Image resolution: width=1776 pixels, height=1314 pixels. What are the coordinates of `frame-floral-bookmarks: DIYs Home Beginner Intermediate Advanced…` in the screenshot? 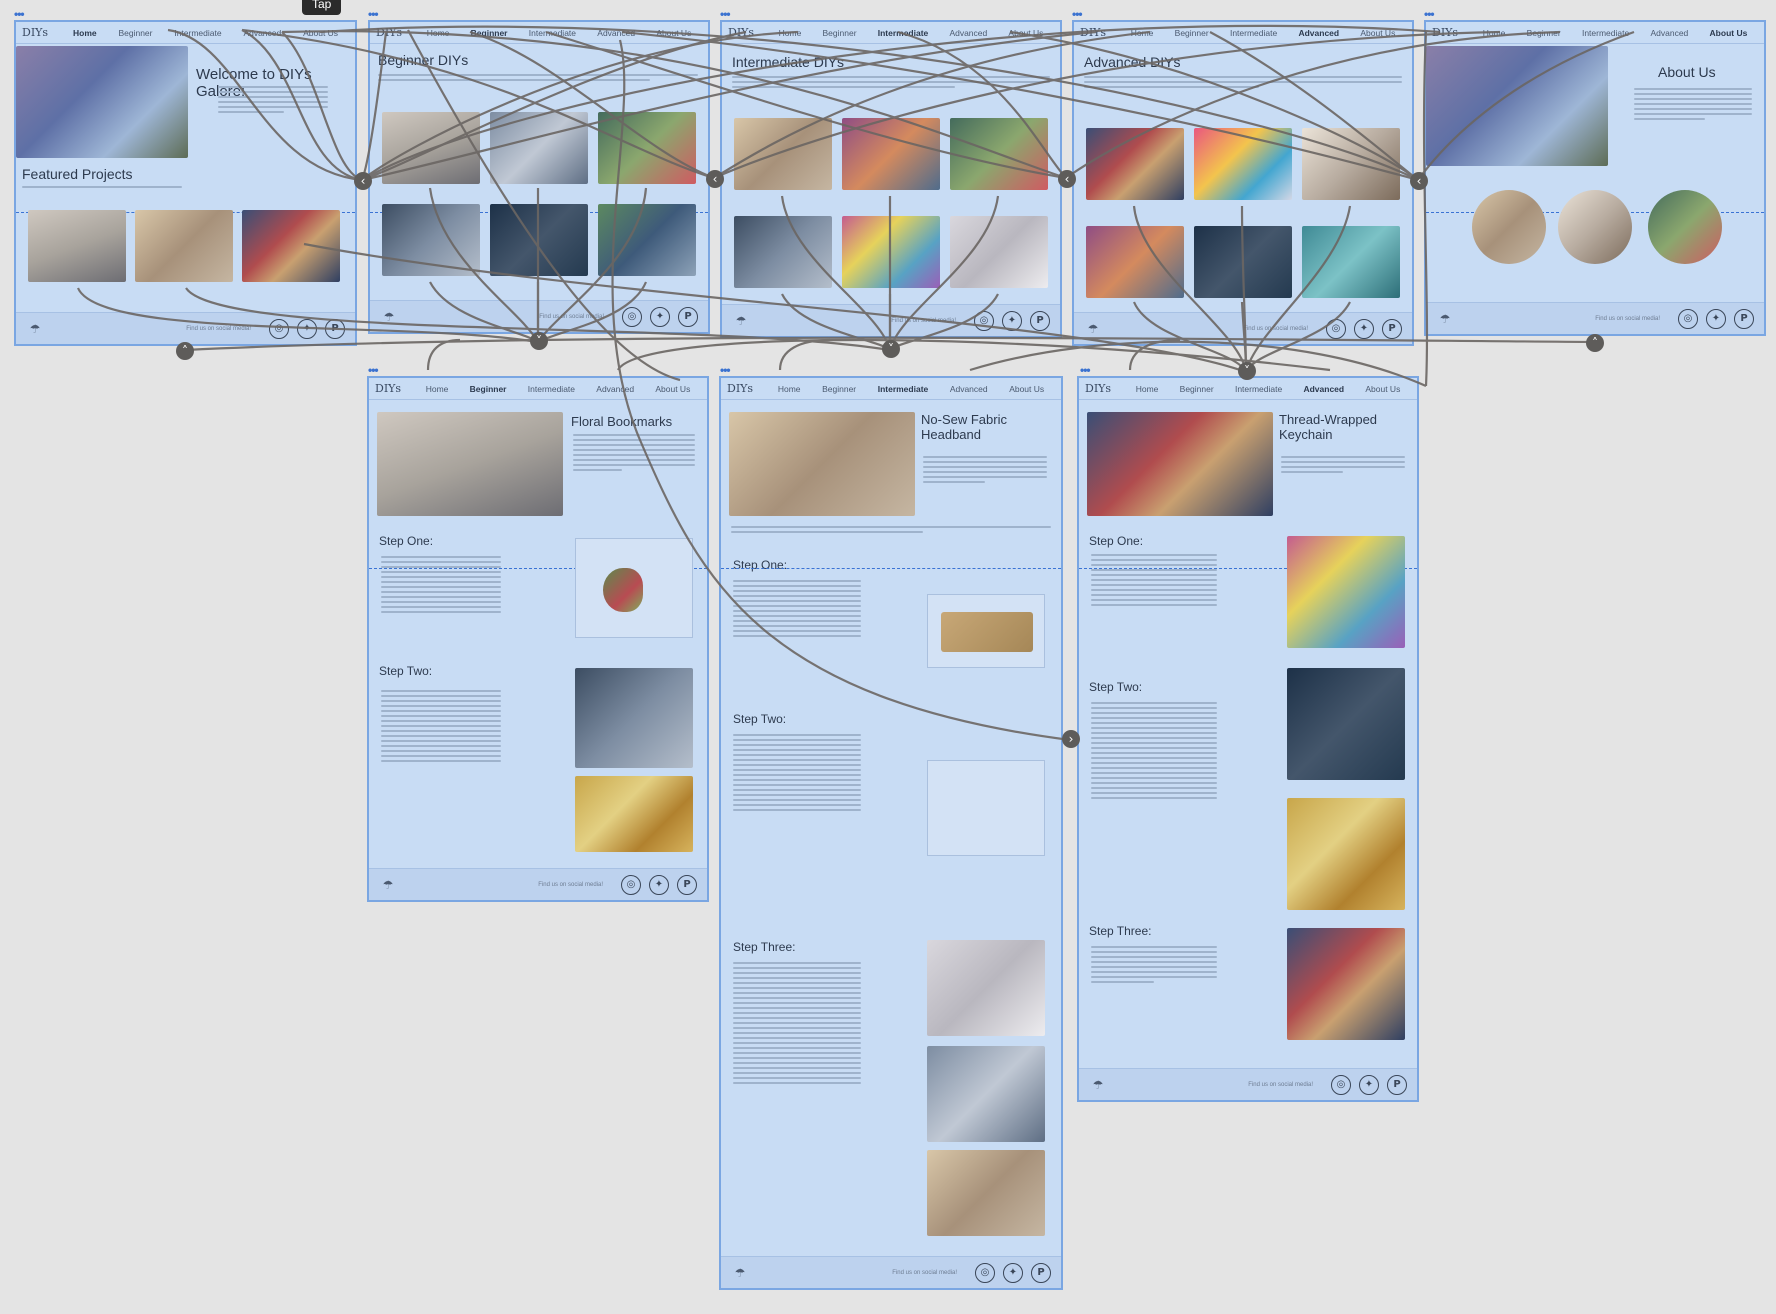 It's located at (538, 639).